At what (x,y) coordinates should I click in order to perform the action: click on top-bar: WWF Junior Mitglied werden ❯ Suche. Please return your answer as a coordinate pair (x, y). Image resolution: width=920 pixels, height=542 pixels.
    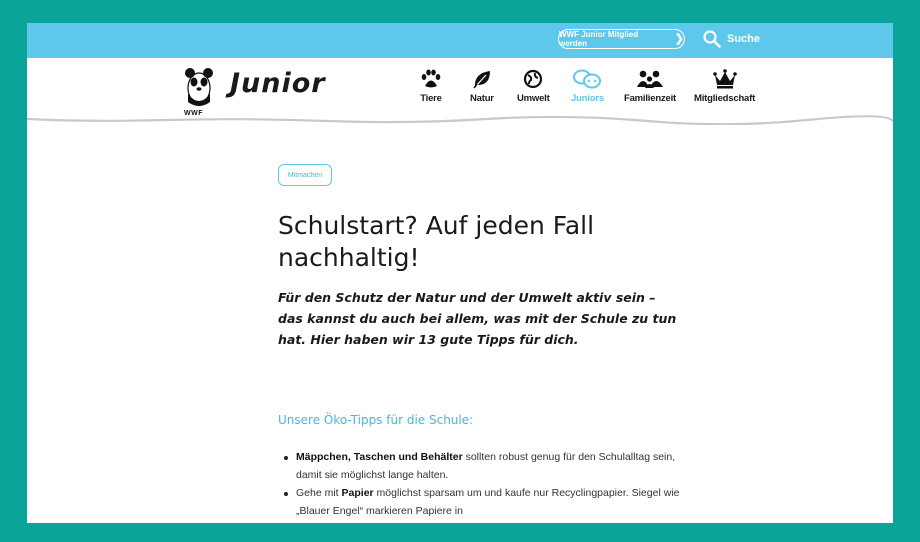
    Looking at the image, I should click on (460, 40).